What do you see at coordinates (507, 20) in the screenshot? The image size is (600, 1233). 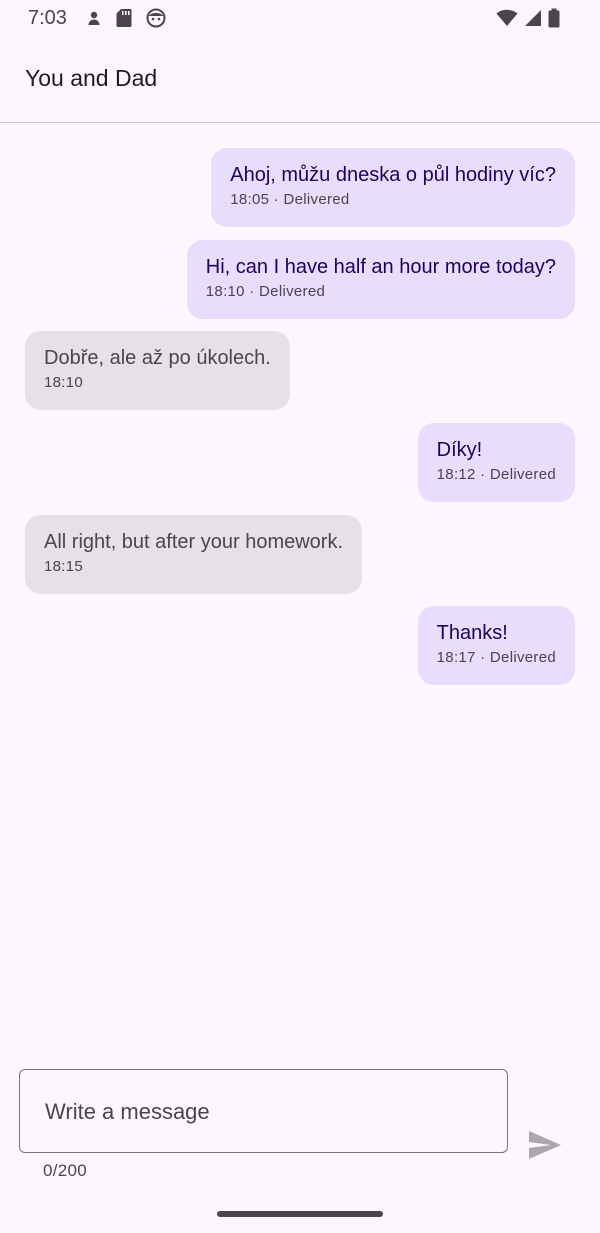 I see `wifi-icon` at bounding box center [507, 20].